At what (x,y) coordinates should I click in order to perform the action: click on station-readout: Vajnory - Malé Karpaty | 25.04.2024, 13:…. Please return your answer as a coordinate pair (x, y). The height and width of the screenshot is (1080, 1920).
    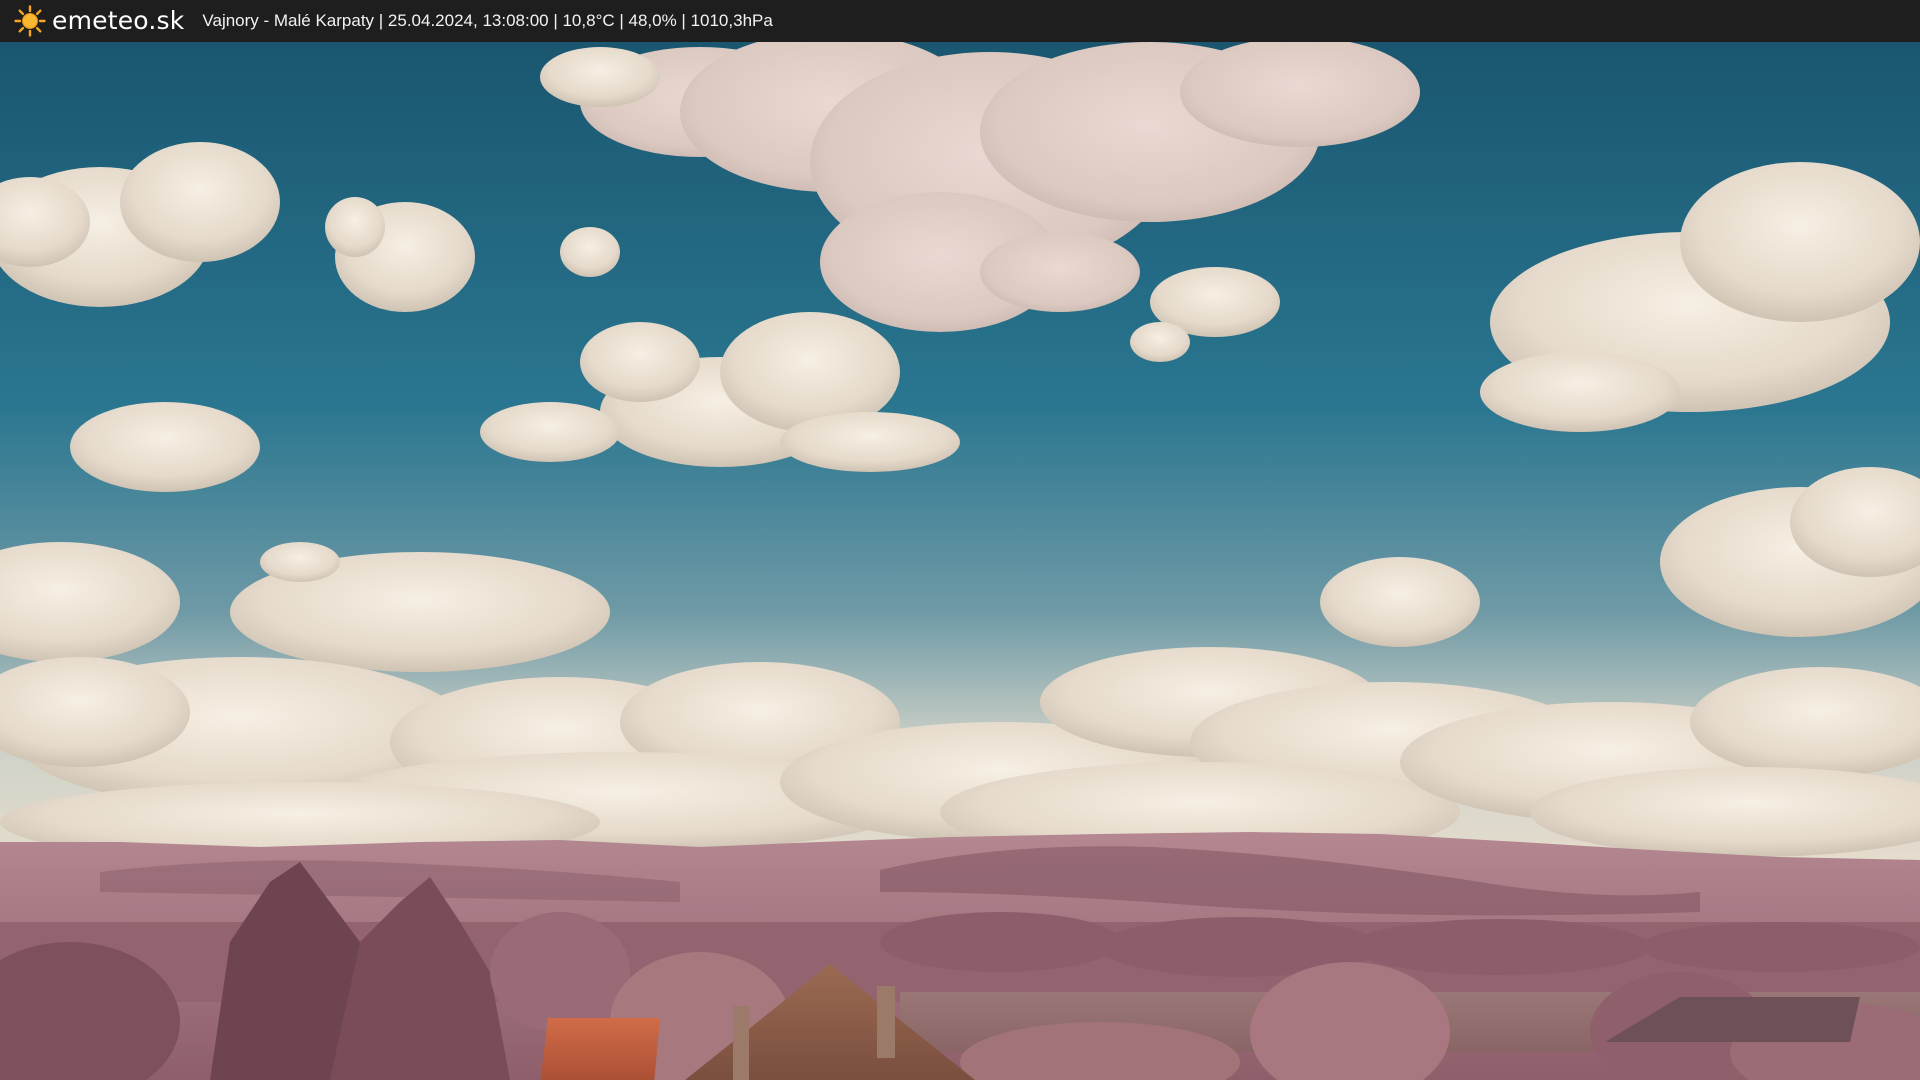
    Looking at the image, I should click on (487, 20).